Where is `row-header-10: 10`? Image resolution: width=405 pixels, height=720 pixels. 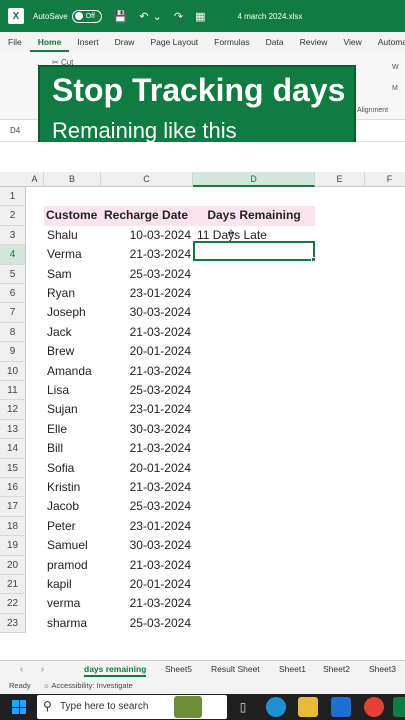
row-header-10: 10 is located at coordinates (13, 371).